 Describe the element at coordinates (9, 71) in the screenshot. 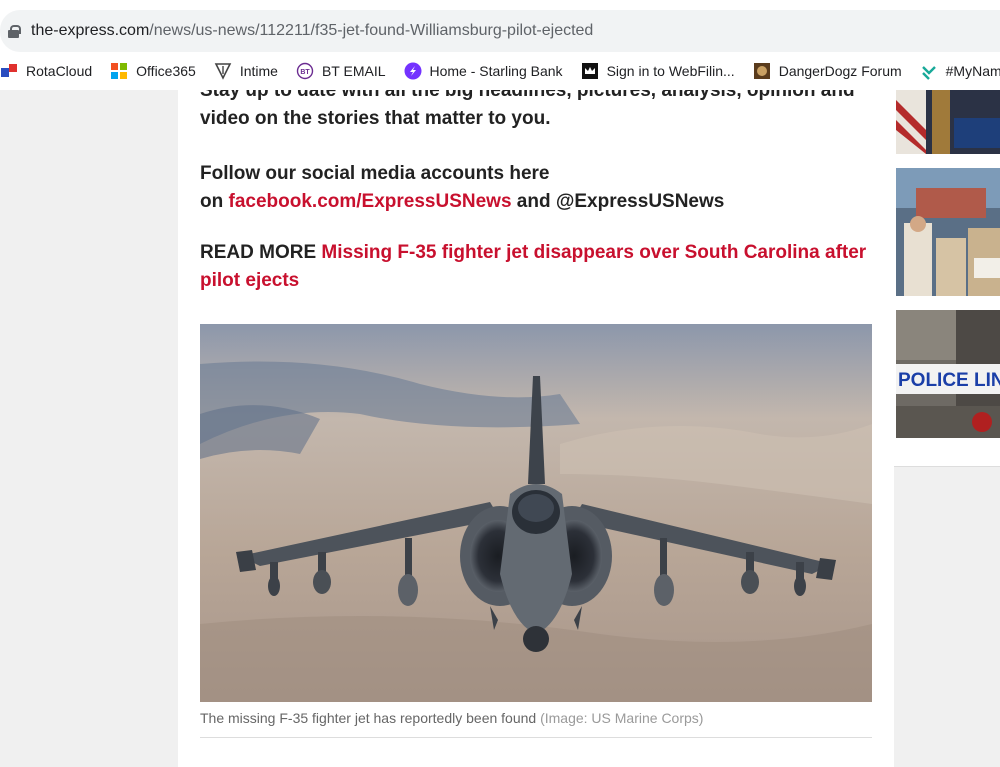

I see `rotacloud-icon` at that location.